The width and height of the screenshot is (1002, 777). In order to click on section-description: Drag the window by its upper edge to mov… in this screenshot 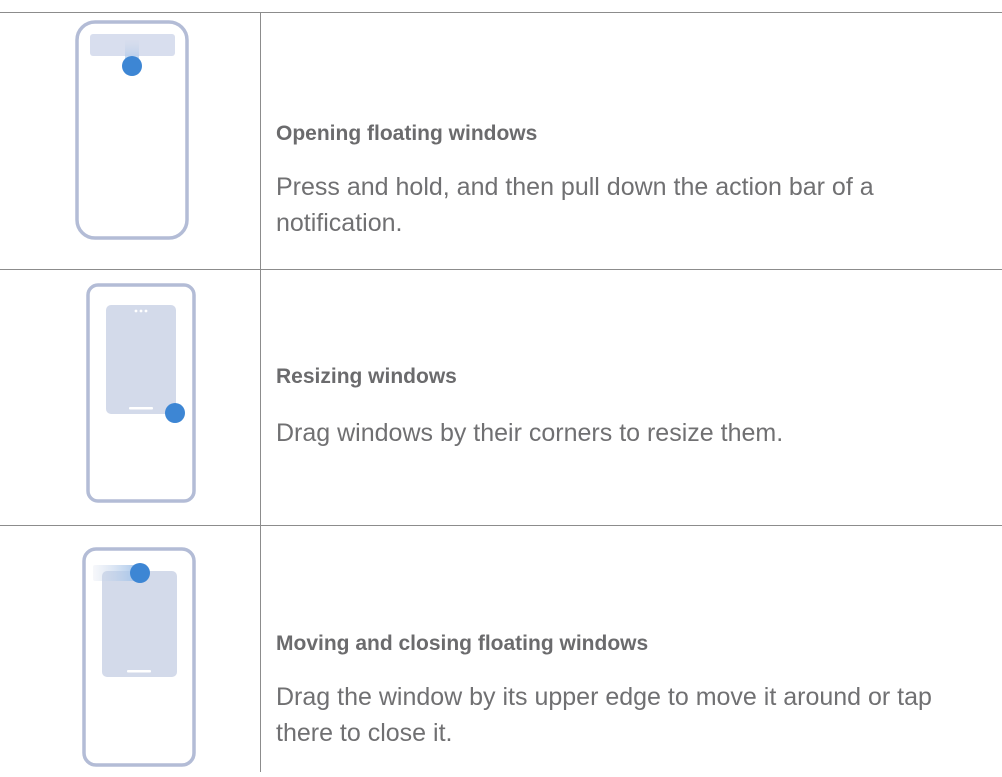, I will do `click(604, 715)`.